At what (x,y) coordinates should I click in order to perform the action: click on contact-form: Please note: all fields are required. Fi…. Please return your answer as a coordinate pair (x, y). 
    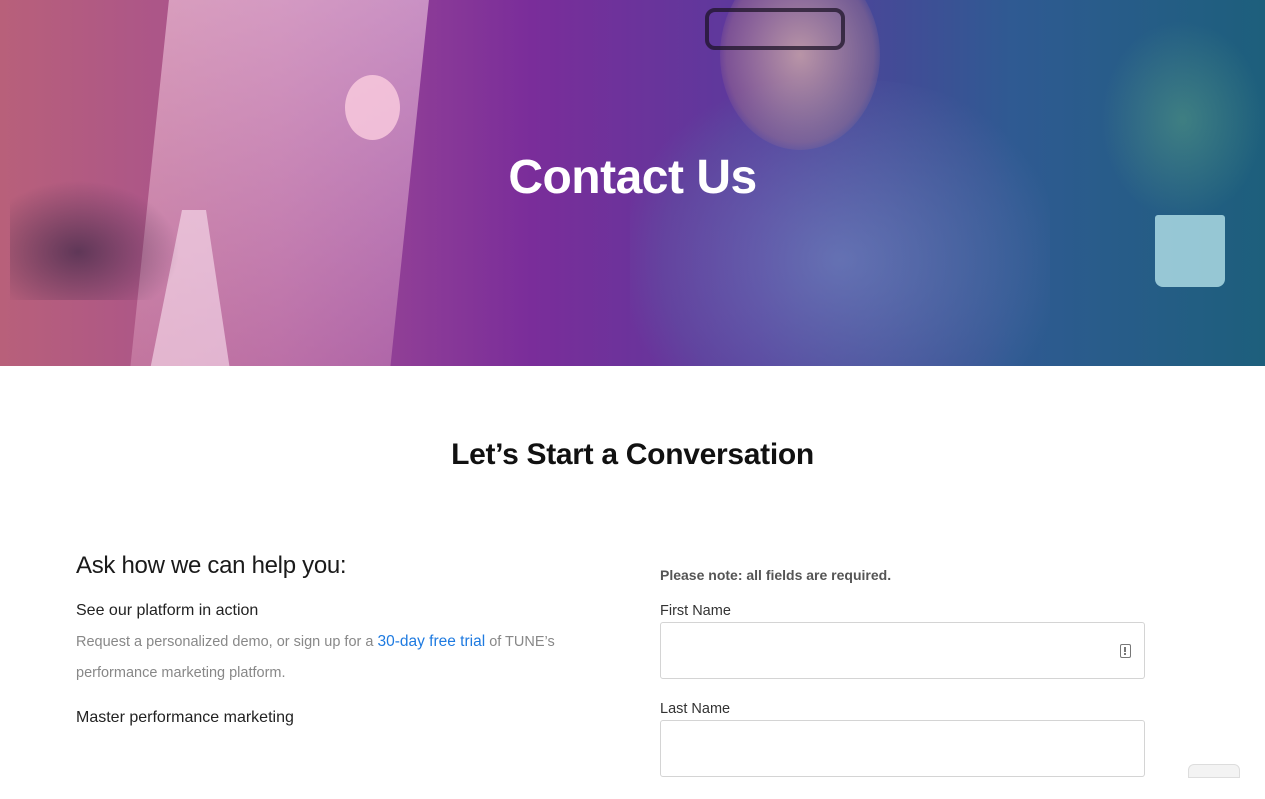
    Looking at the image, I should click on (902, 683).